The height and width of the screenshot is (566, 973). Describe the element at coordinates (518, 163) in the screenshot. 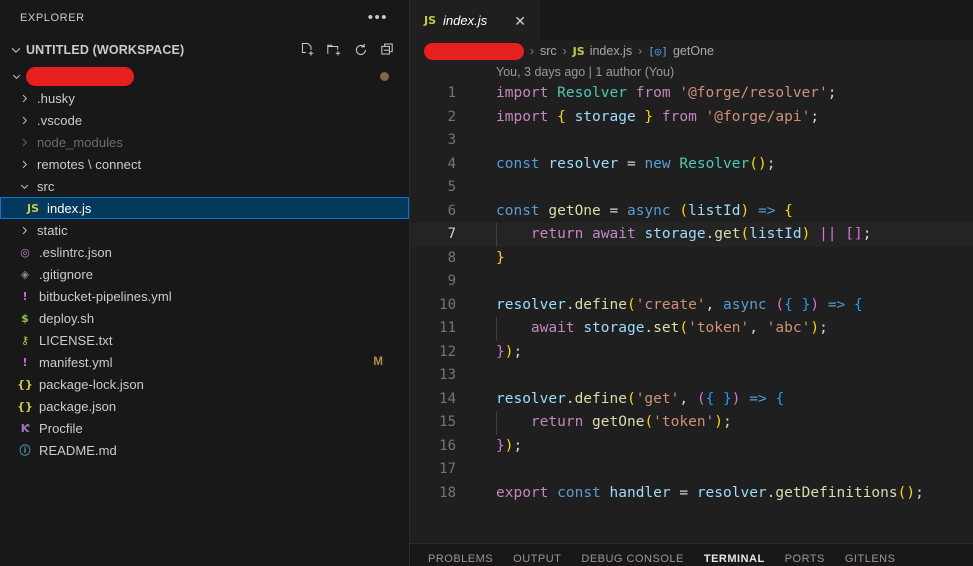

I see `code-token: const` at that location.